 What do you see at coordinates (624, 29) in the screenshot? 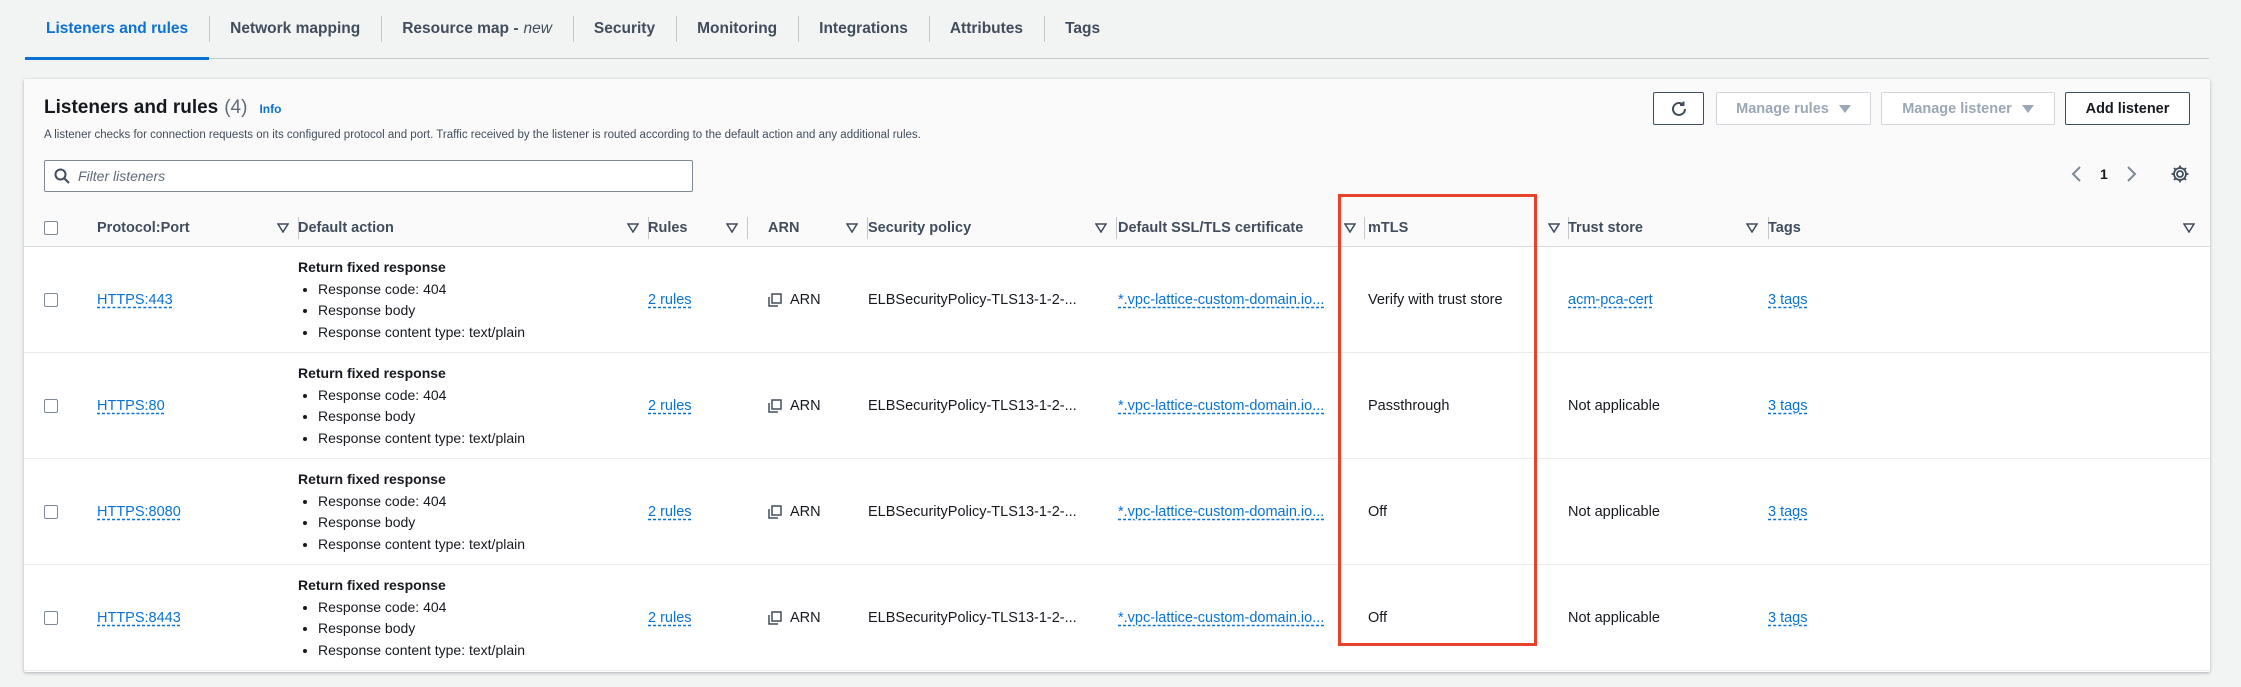
I see `tab-security: Security` at bounding box center [624, 29].